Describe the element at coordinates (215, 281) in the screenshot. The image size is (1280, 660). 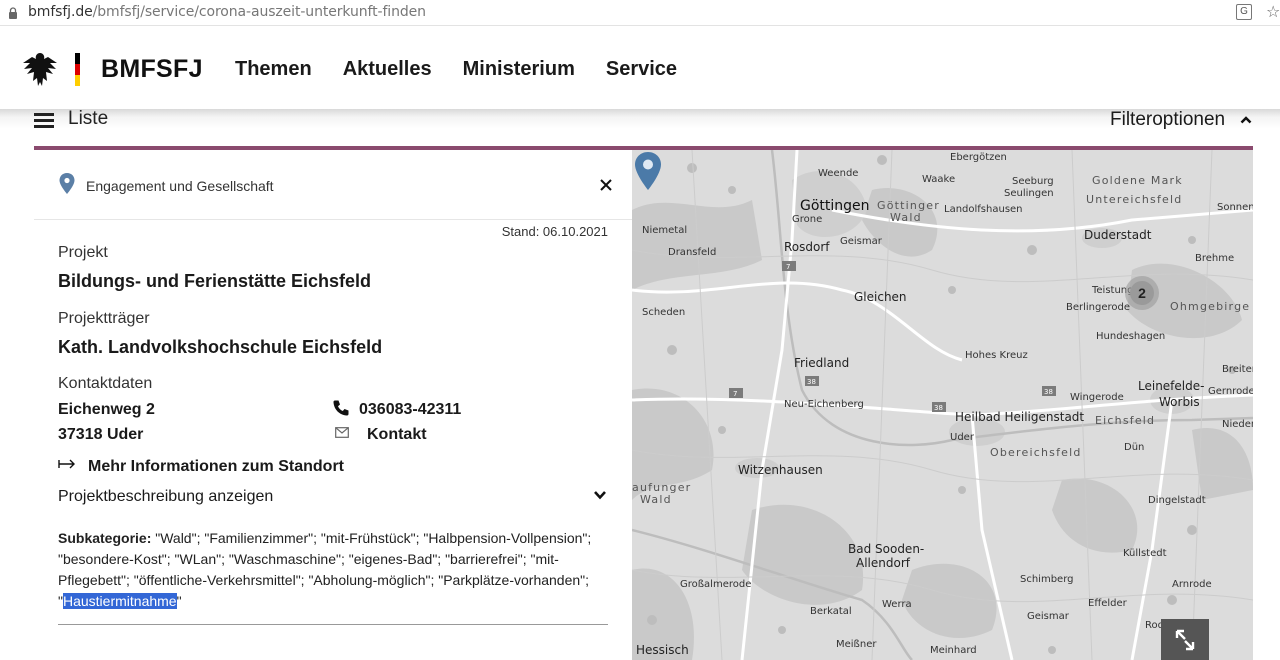
I see `project-name: Bildungs- und Ferienstätte Eichsfeld` at that location.